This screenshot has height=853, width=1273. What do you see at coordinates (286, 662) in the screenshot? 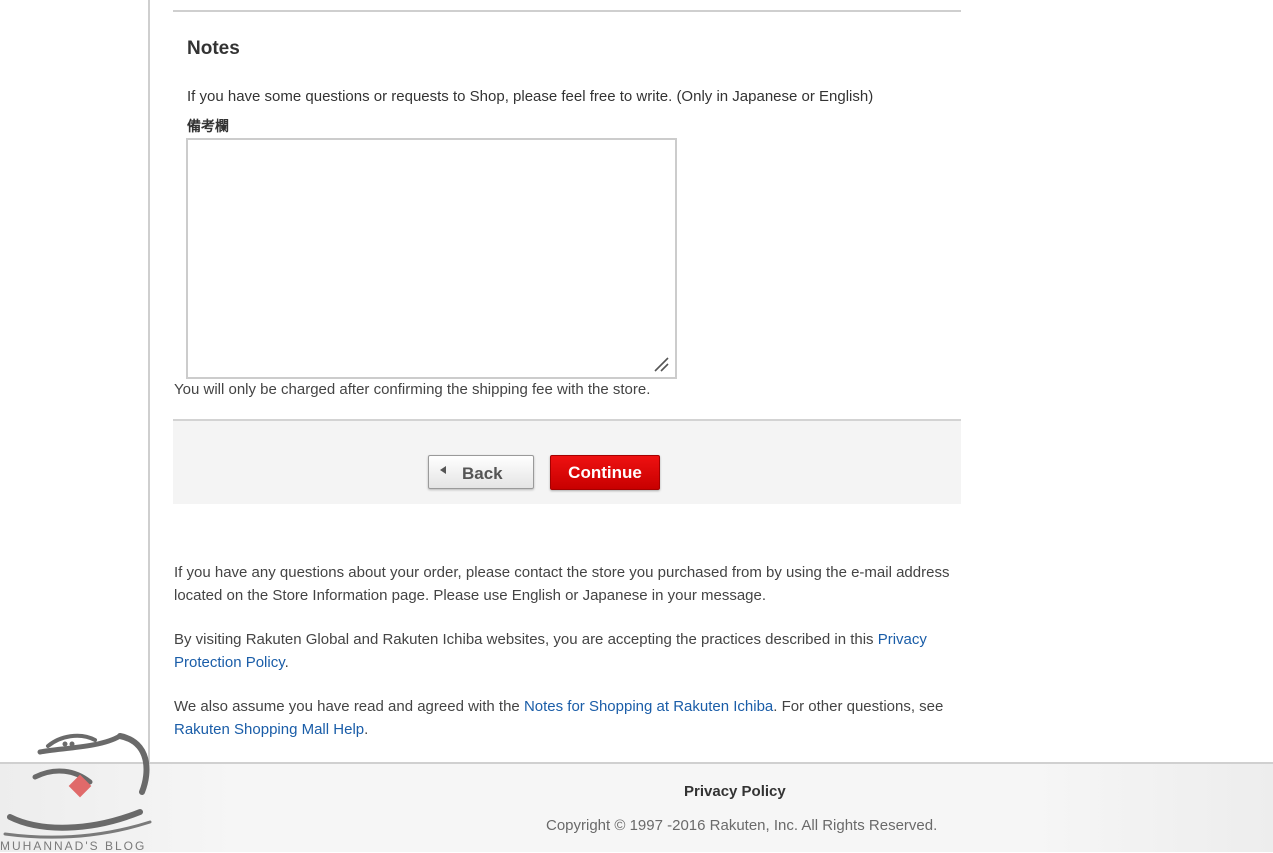
I see `privacy-suffix-text: .` at bounding box center [286, 662].